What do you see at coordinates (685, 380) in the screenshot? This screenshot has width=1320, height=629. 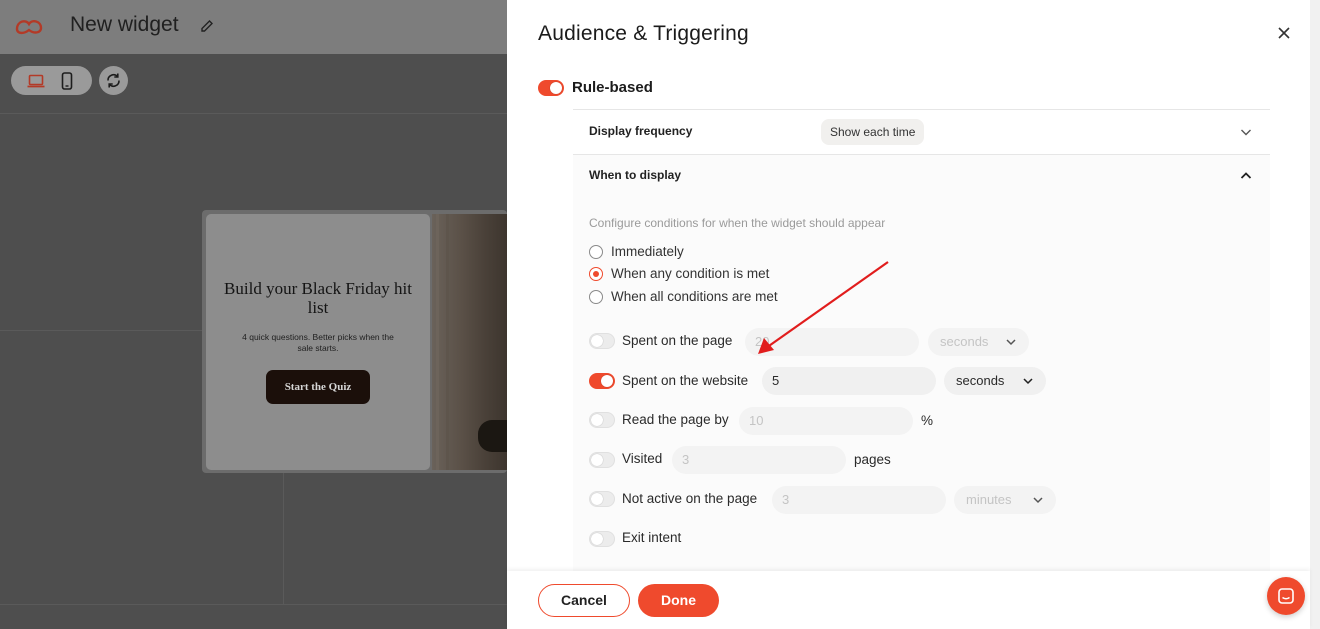 I see `spent-on-website-label: Spent on the website` at bounding box center [685, 380].